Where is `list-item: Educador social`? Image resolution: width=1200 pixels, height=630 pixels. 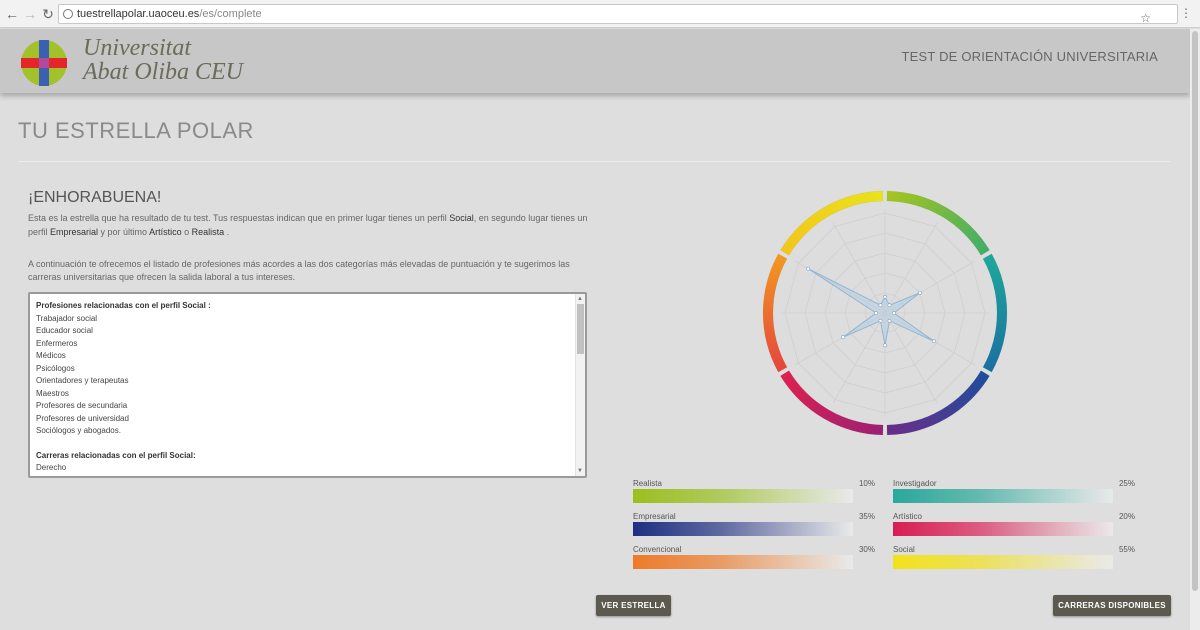 list-item: Educador social is located at coordinates (64, 330).